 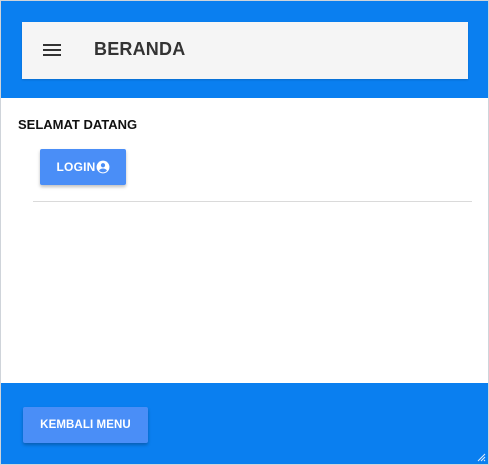 What do you see at coordinates (140, 49) in the screenshot?
I see `page-title: BERANDA` at bounding box center [140, 49].